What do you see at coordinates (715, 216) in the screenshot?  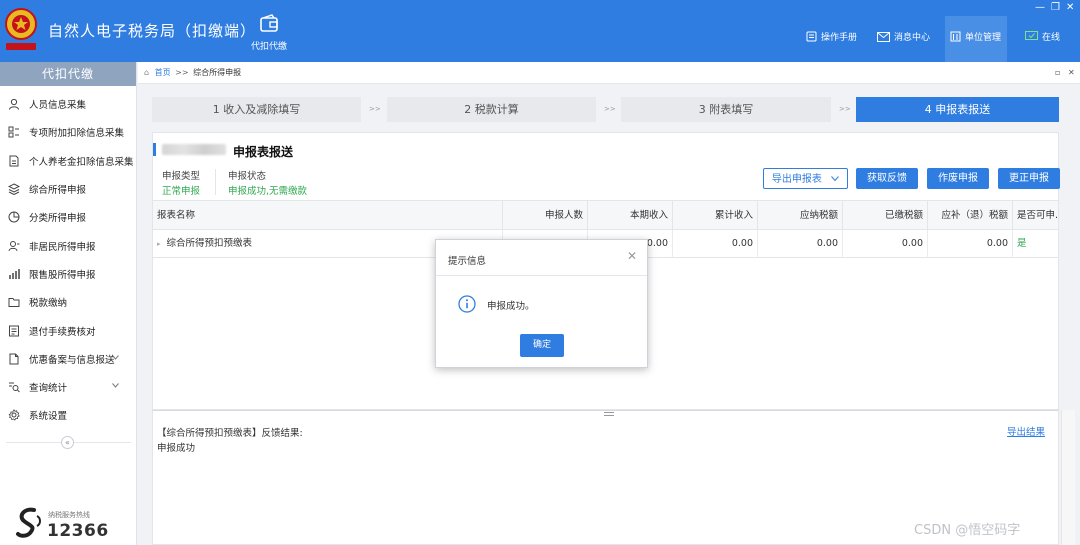 I see `col-cumulative-income: 累计收入` at bounding box center [715, 216].